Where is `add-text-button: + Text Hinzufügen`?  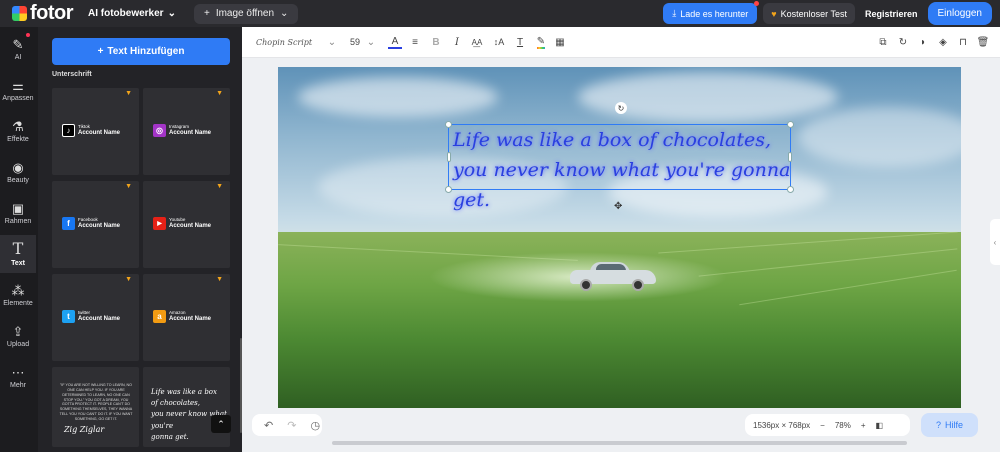
add-text-button: + Text Hinzufügen is located at coordinates (141, 51).